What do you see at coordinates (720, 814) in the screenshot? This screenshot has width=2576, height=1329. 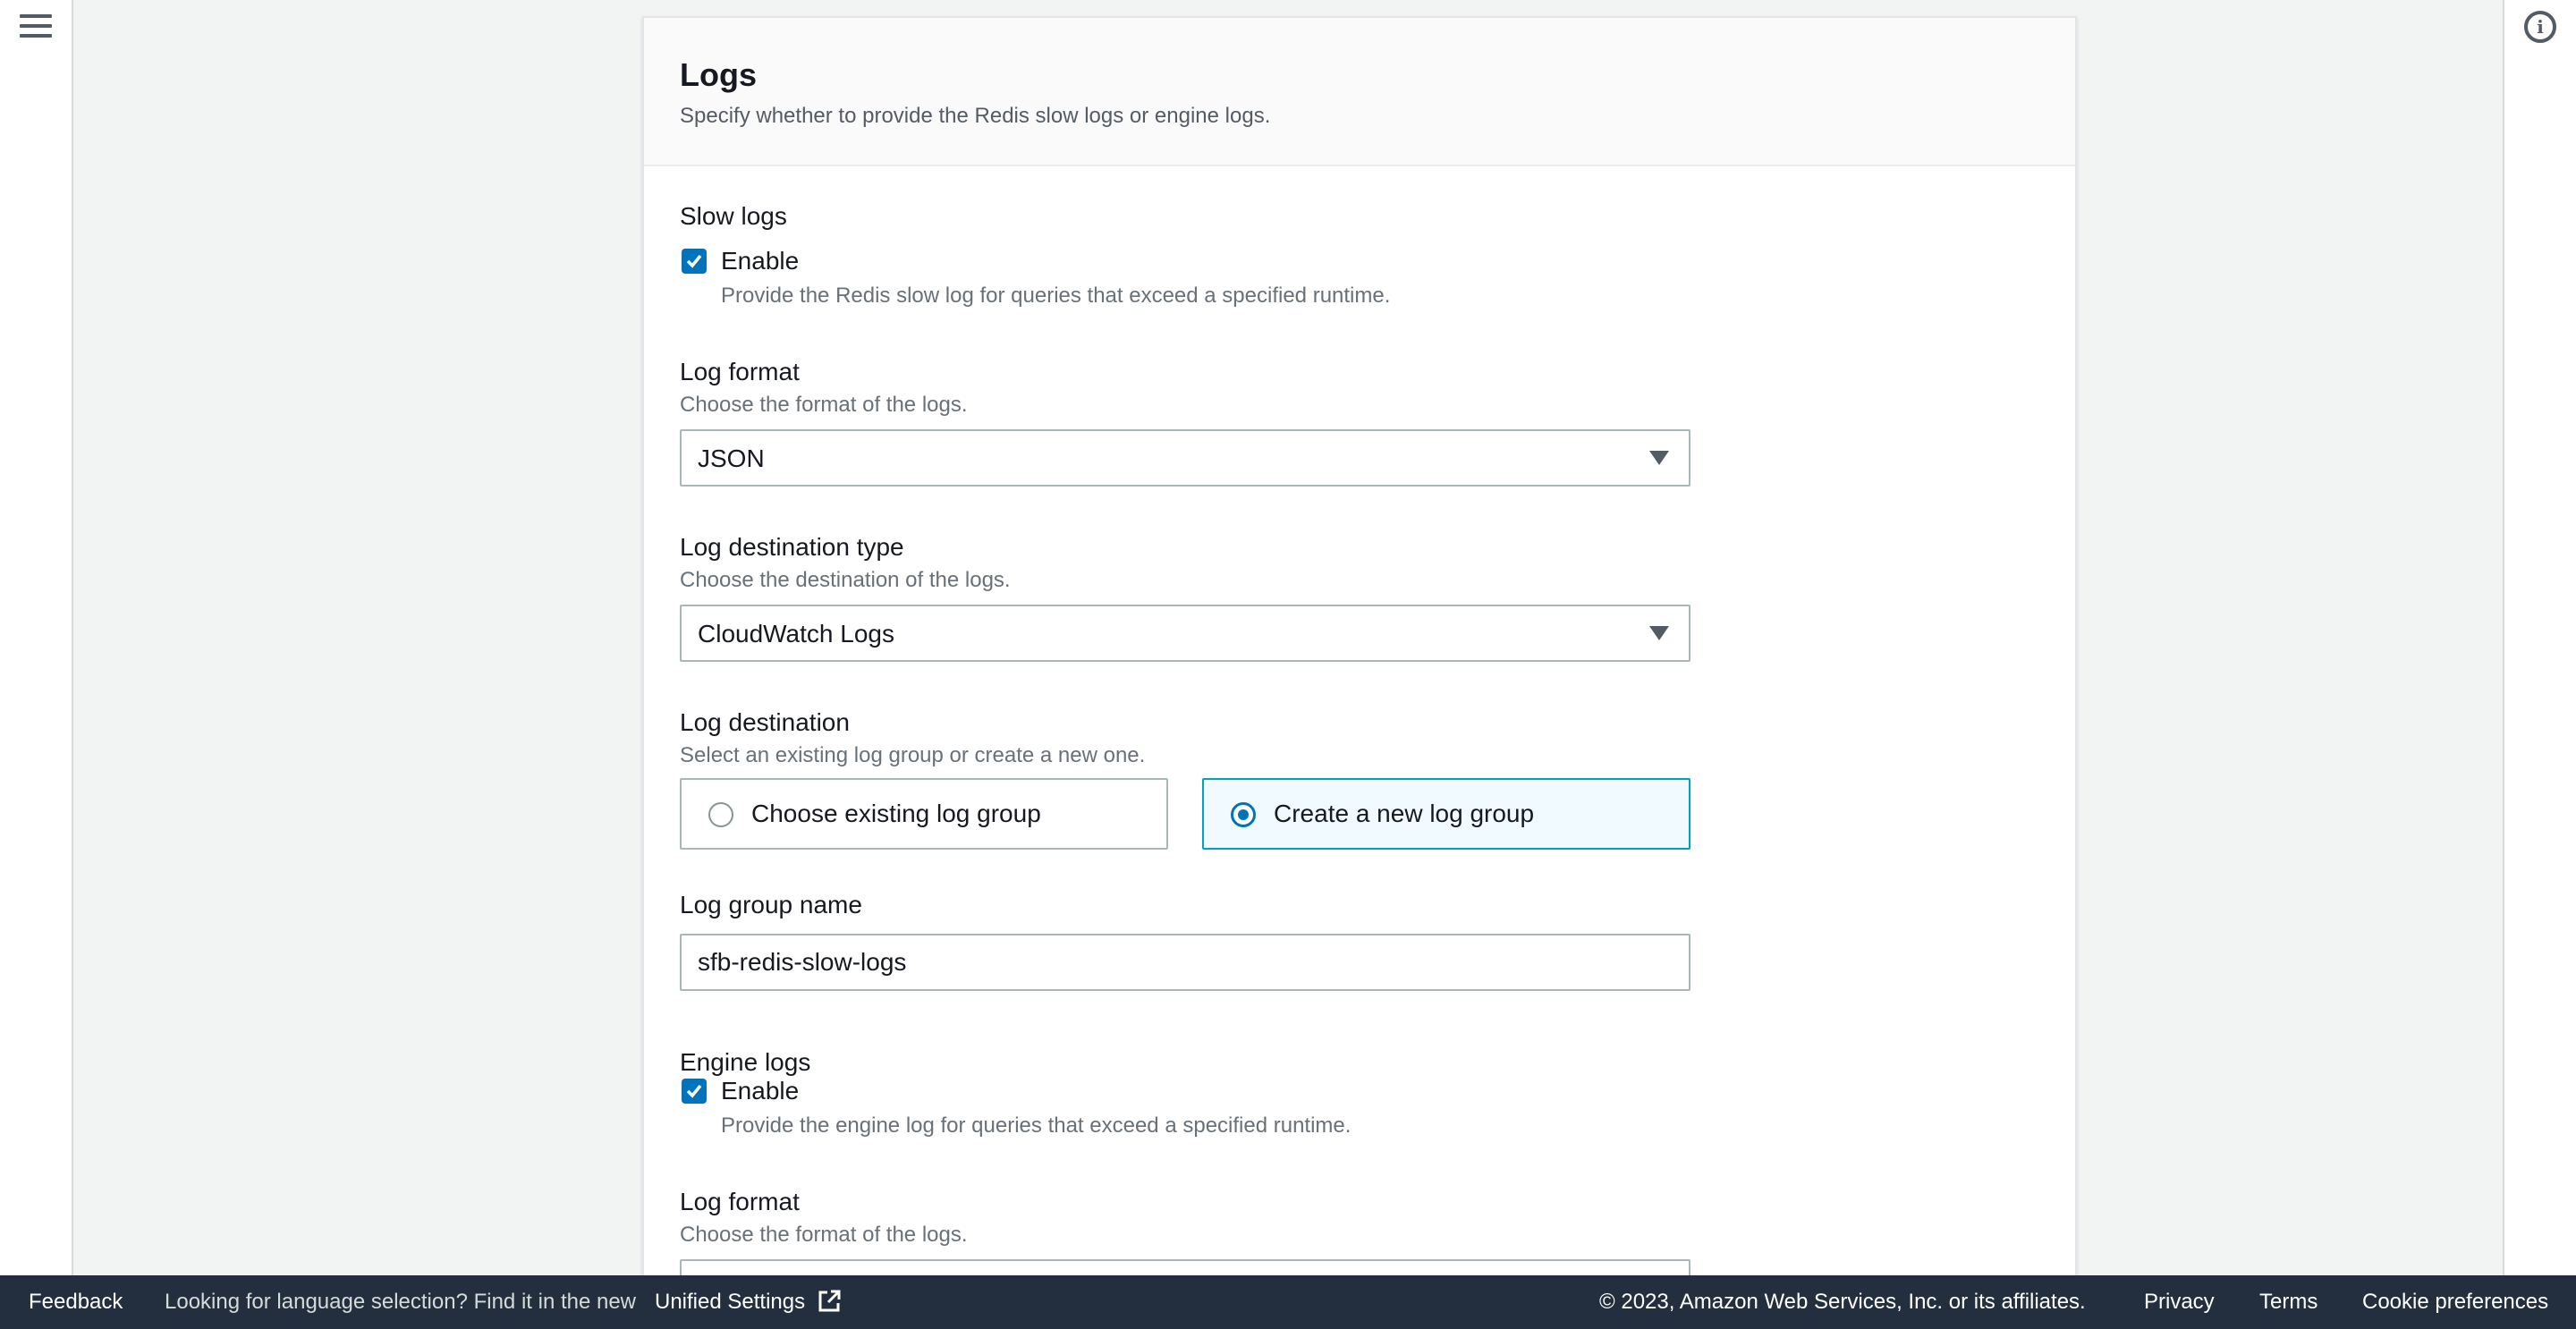 I see `choose-existing-radio` at bounding box center [720, 814].